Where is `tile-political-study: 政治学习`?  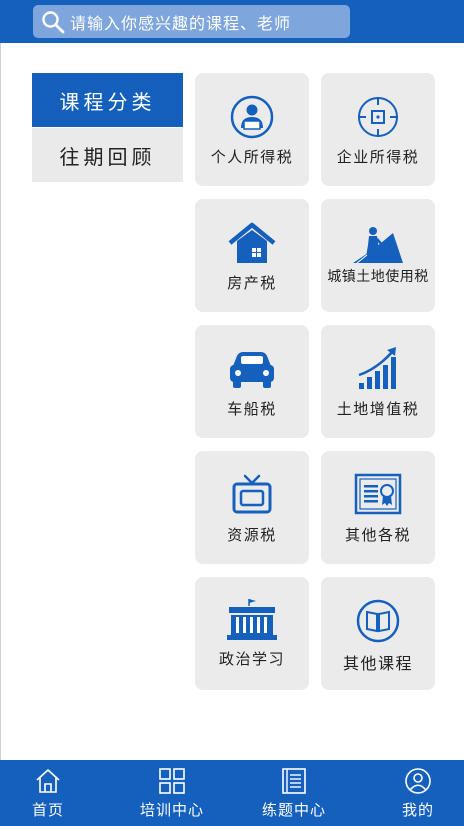
tile-political-study: 政治学习 is located at coordinates (252, 633).